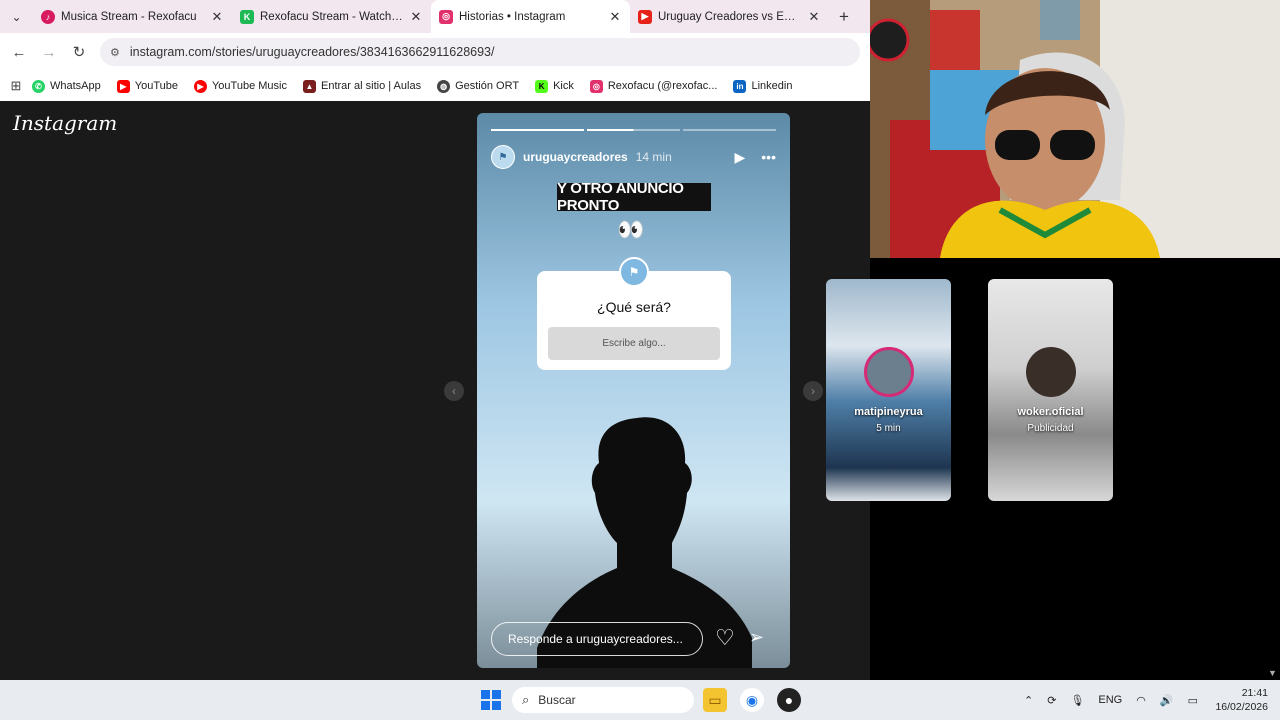 Image resolution: width=1280 pixels, height=720 pixels. I want to click on bookmark-aulas: ▲ Entrar al sitio | Aulas, so click(362, 86).